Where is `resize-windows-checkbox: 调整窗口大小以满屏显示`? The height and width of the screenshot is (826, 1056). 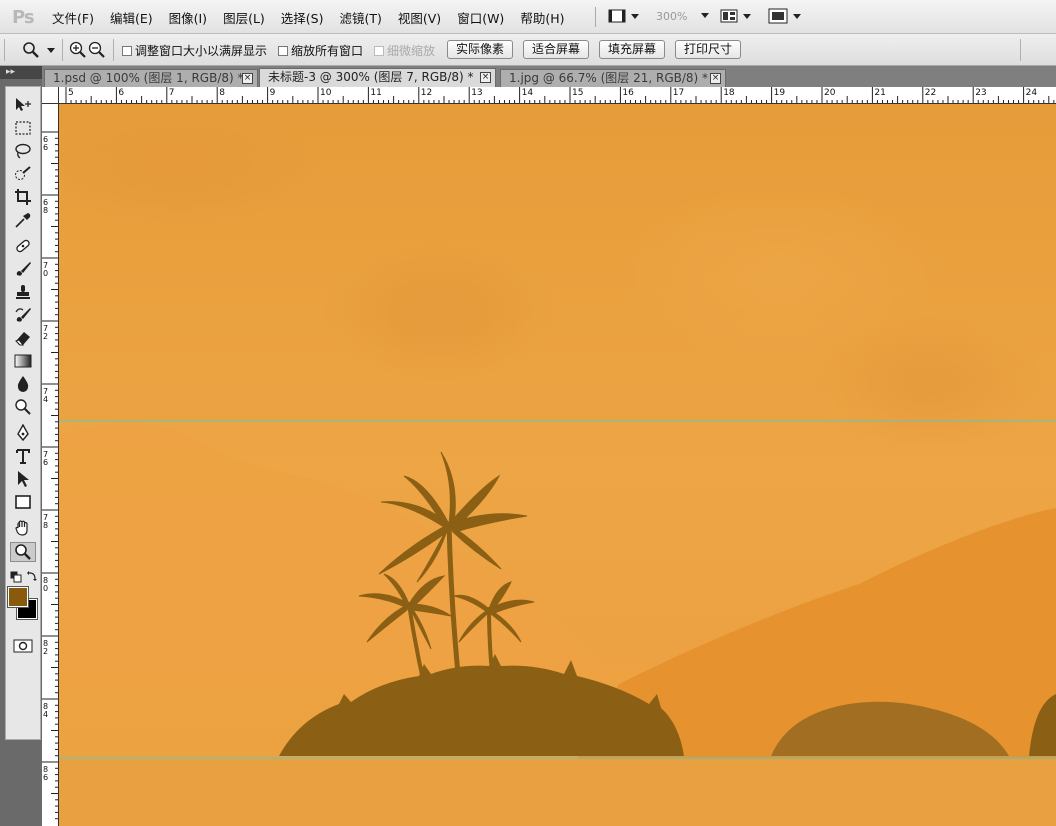 resize-windows-checkbox: 调整窗口大小以满屏显示 is located at coordinates (194, 50).